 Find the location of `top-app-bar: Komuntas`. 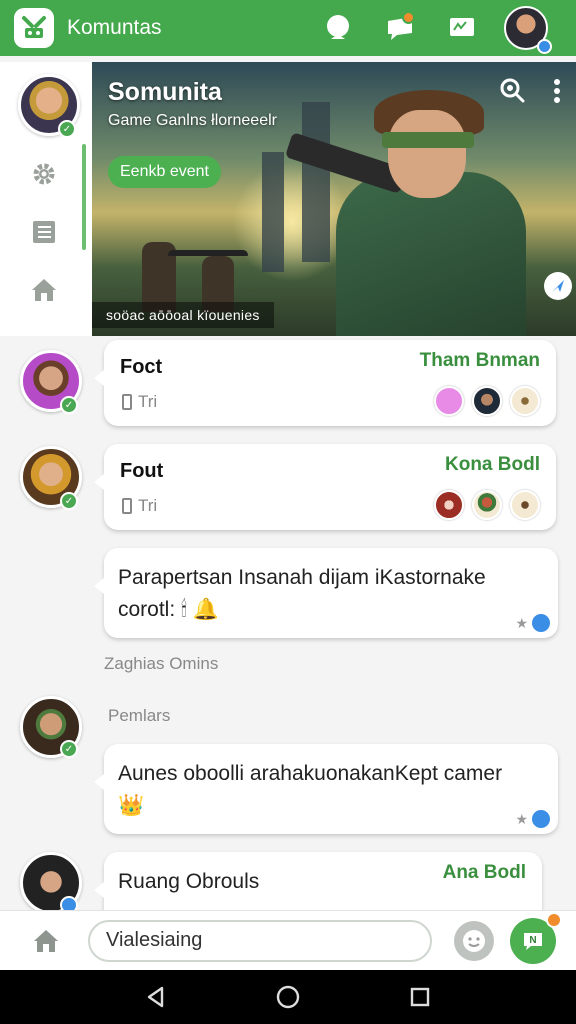

top-app-bar: Komuntas is located at coordinates (288, 28).